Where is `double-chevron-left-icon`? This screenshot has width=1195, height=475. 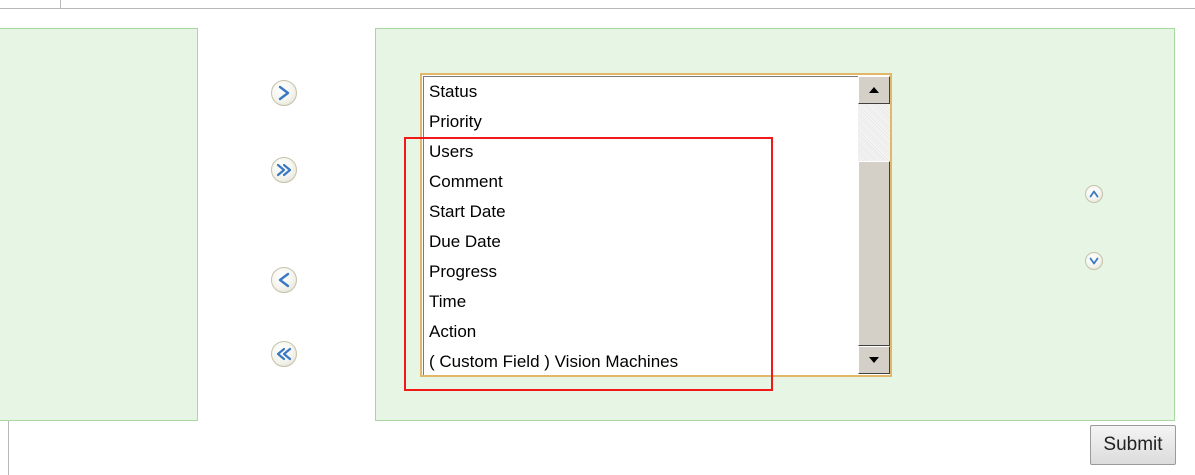 double-chevron-left-icon is located at coordinates (284, 354).